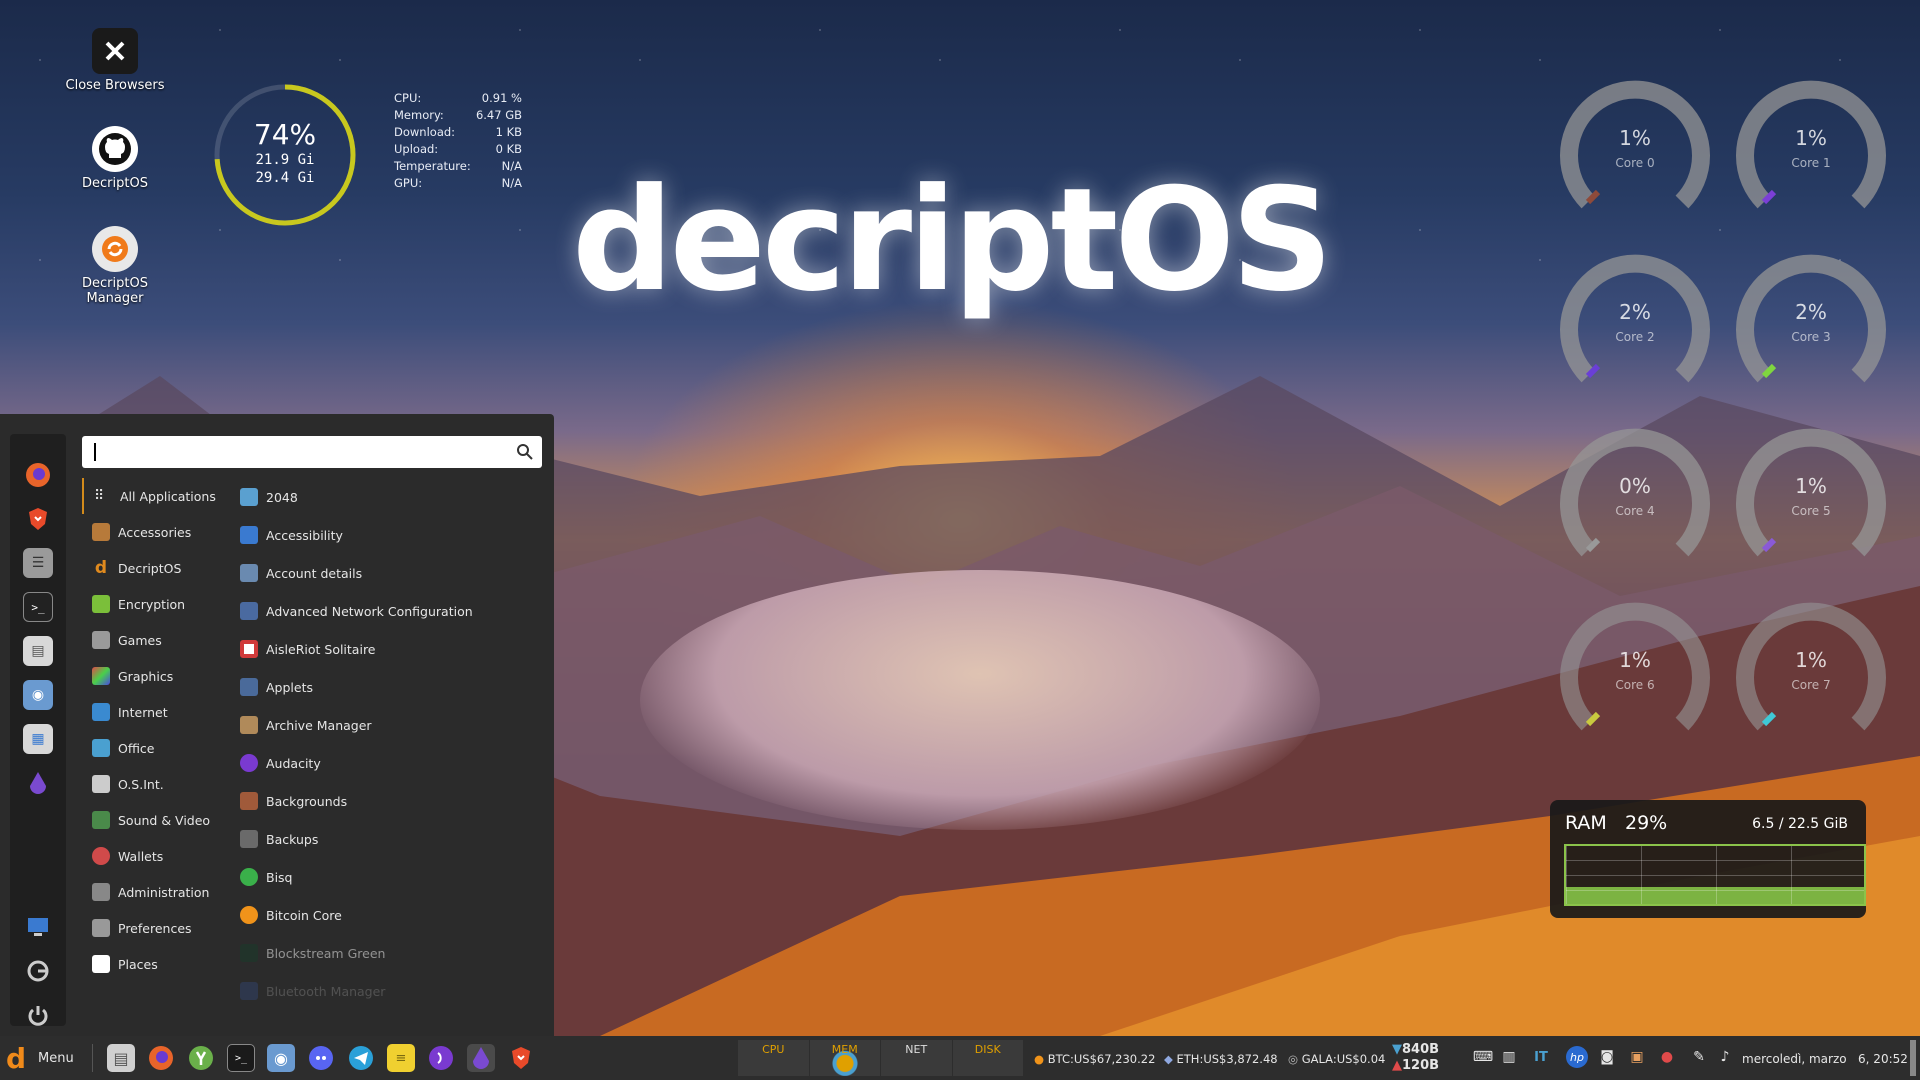 Image resolution: width=1920 pixels, height=1080 pixels. Describe the element at coordinates (292, 452) in the screenshot. I see `search-input` at that location.